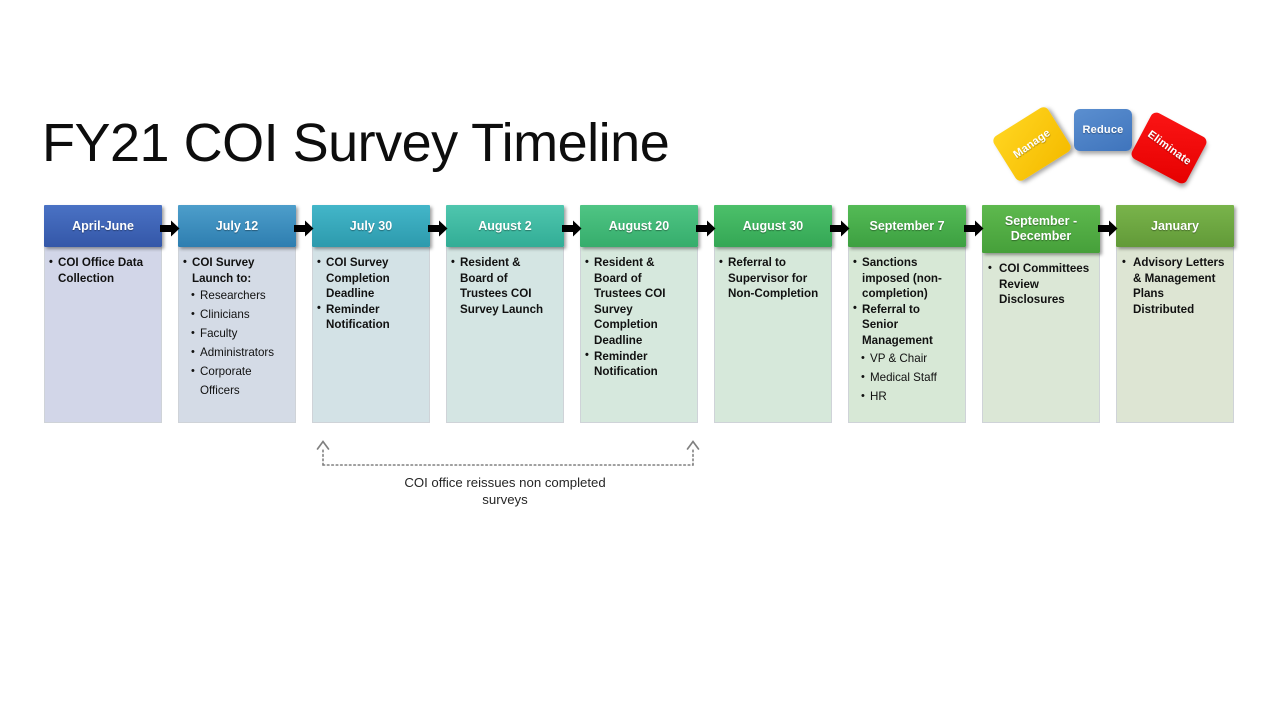 This screenshot has height=720, width=1280. What do you see at coordinates (240, 314) in the screenshot?
I see `sub-bullet-item: Clinicians` at bounding box center [240, 314].